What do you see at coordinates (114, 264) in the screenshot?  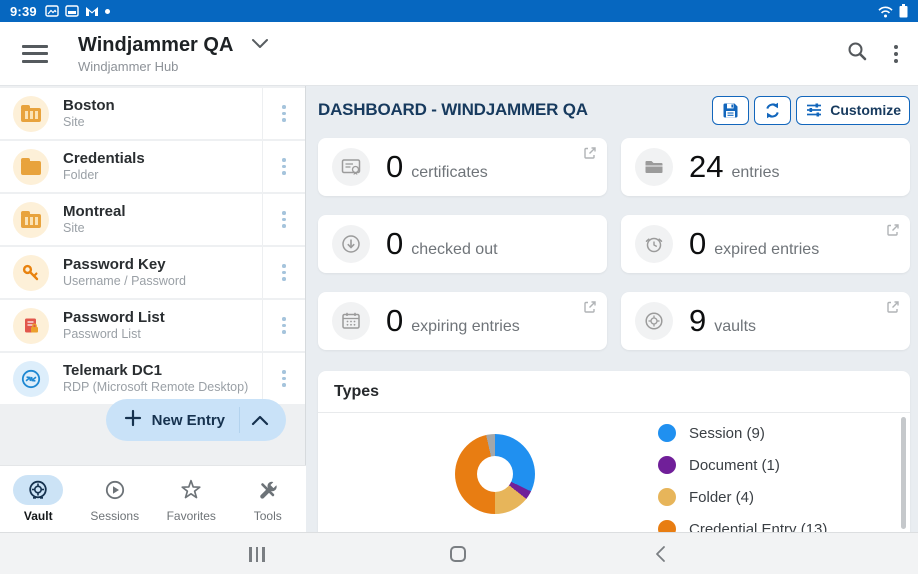 I see `entry-title: Password Key` at bounding box center [114, 264].